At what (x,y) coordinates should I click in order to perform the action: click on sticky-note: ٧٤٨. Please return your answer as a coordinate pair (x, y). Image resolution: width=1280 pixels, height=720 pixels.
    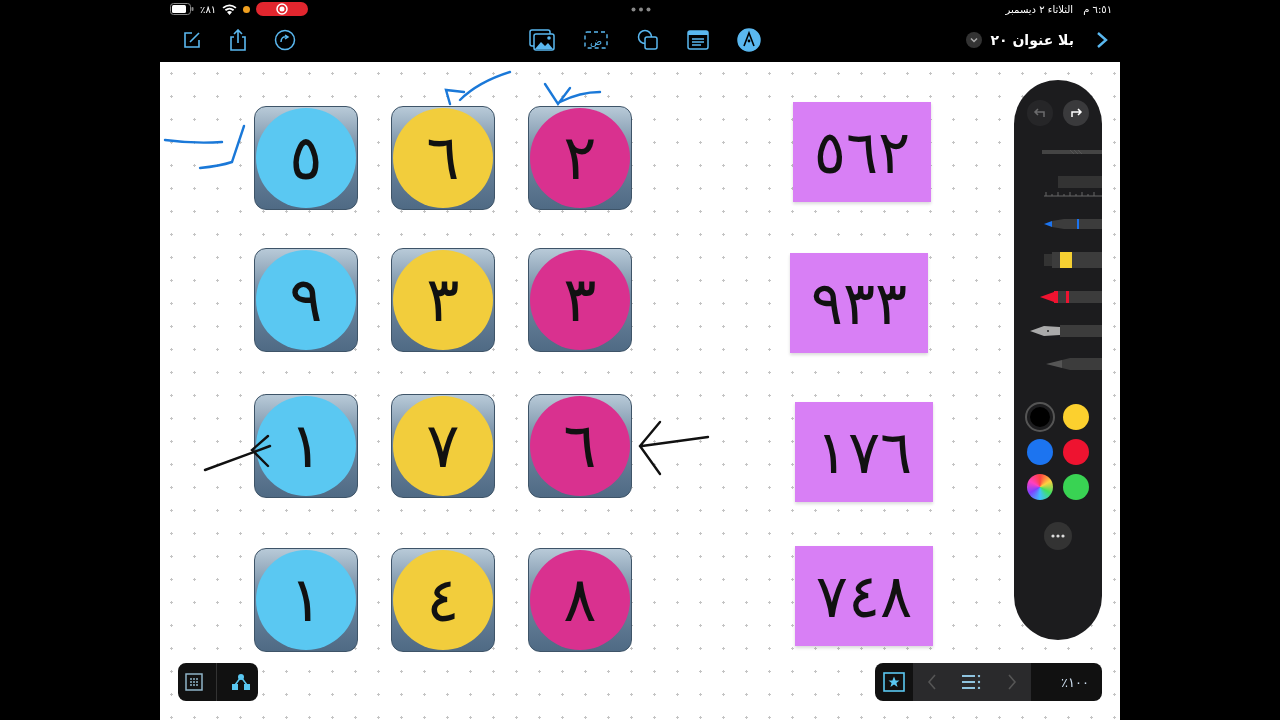
    Looking at the image, I should click on (864, 596).